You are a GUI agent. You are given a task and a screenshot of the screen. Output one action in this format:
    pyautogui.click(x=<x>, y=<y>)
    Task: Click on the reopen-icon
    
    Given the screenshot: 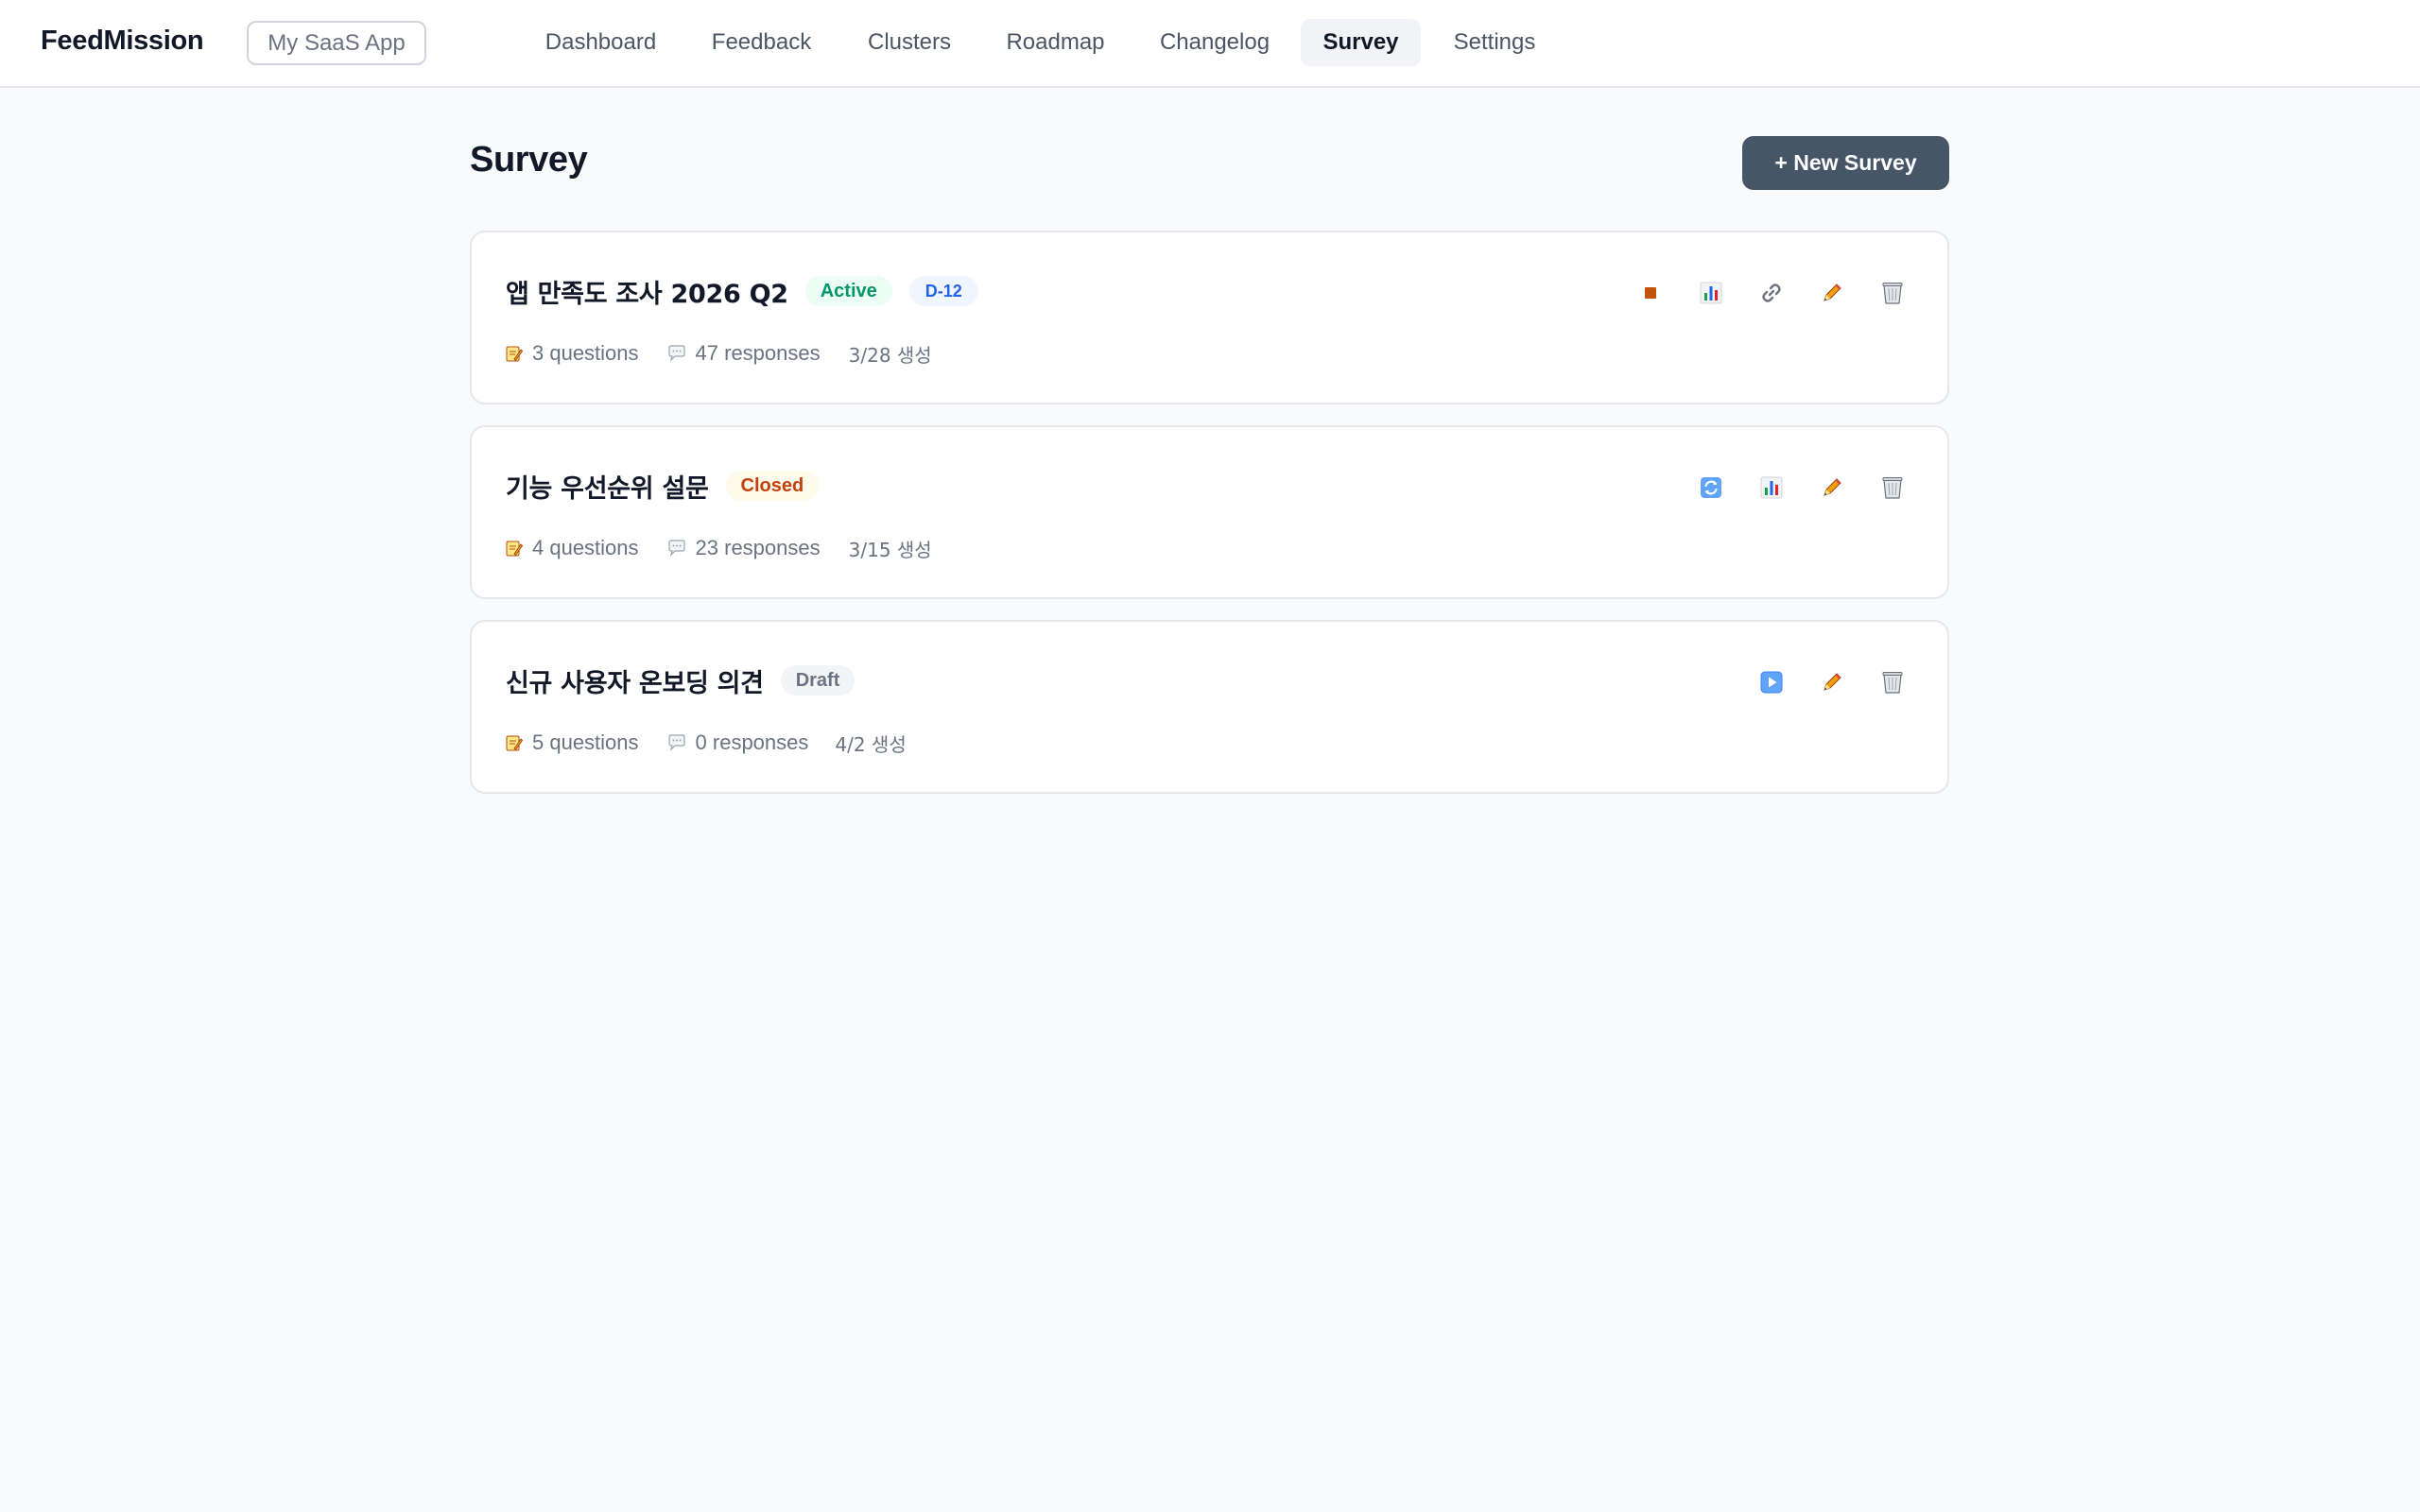 What is the action you would take?
    pyautogui.click(x=1711, y=487)
    